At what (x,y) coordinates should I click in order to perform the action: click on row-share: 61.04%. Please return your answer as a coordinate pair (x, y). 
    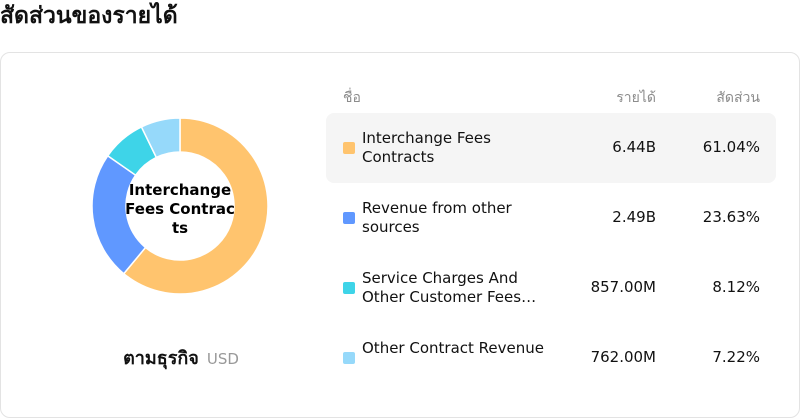
    Looking at the image, I should click on (731, 147).